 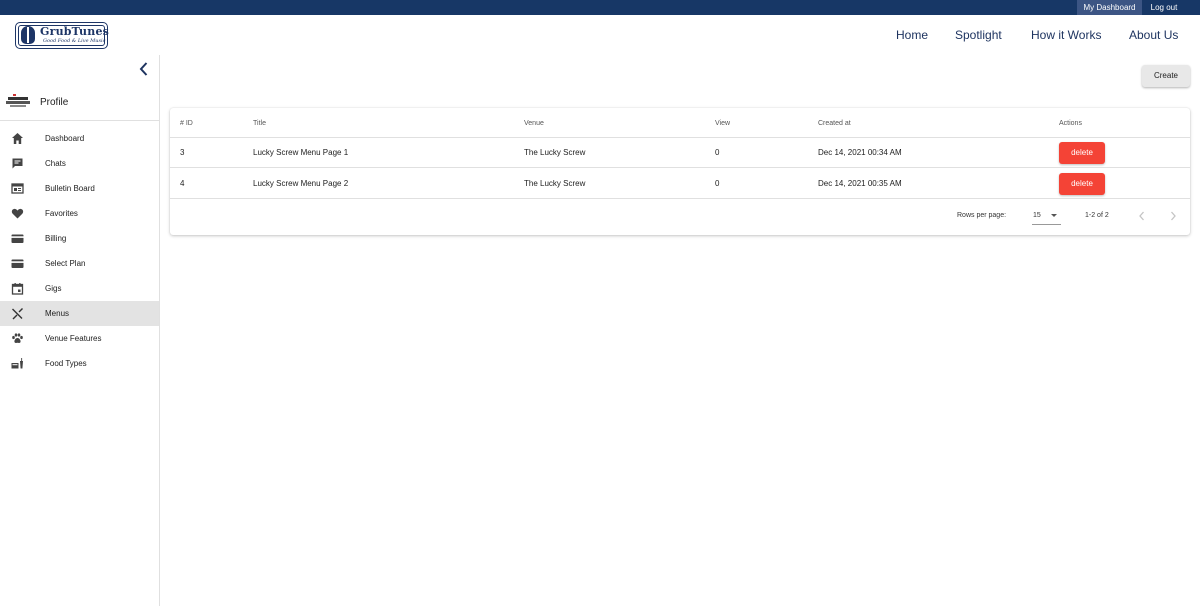 I want to click on chevron-right-icon, so click(x=1173, y=216).